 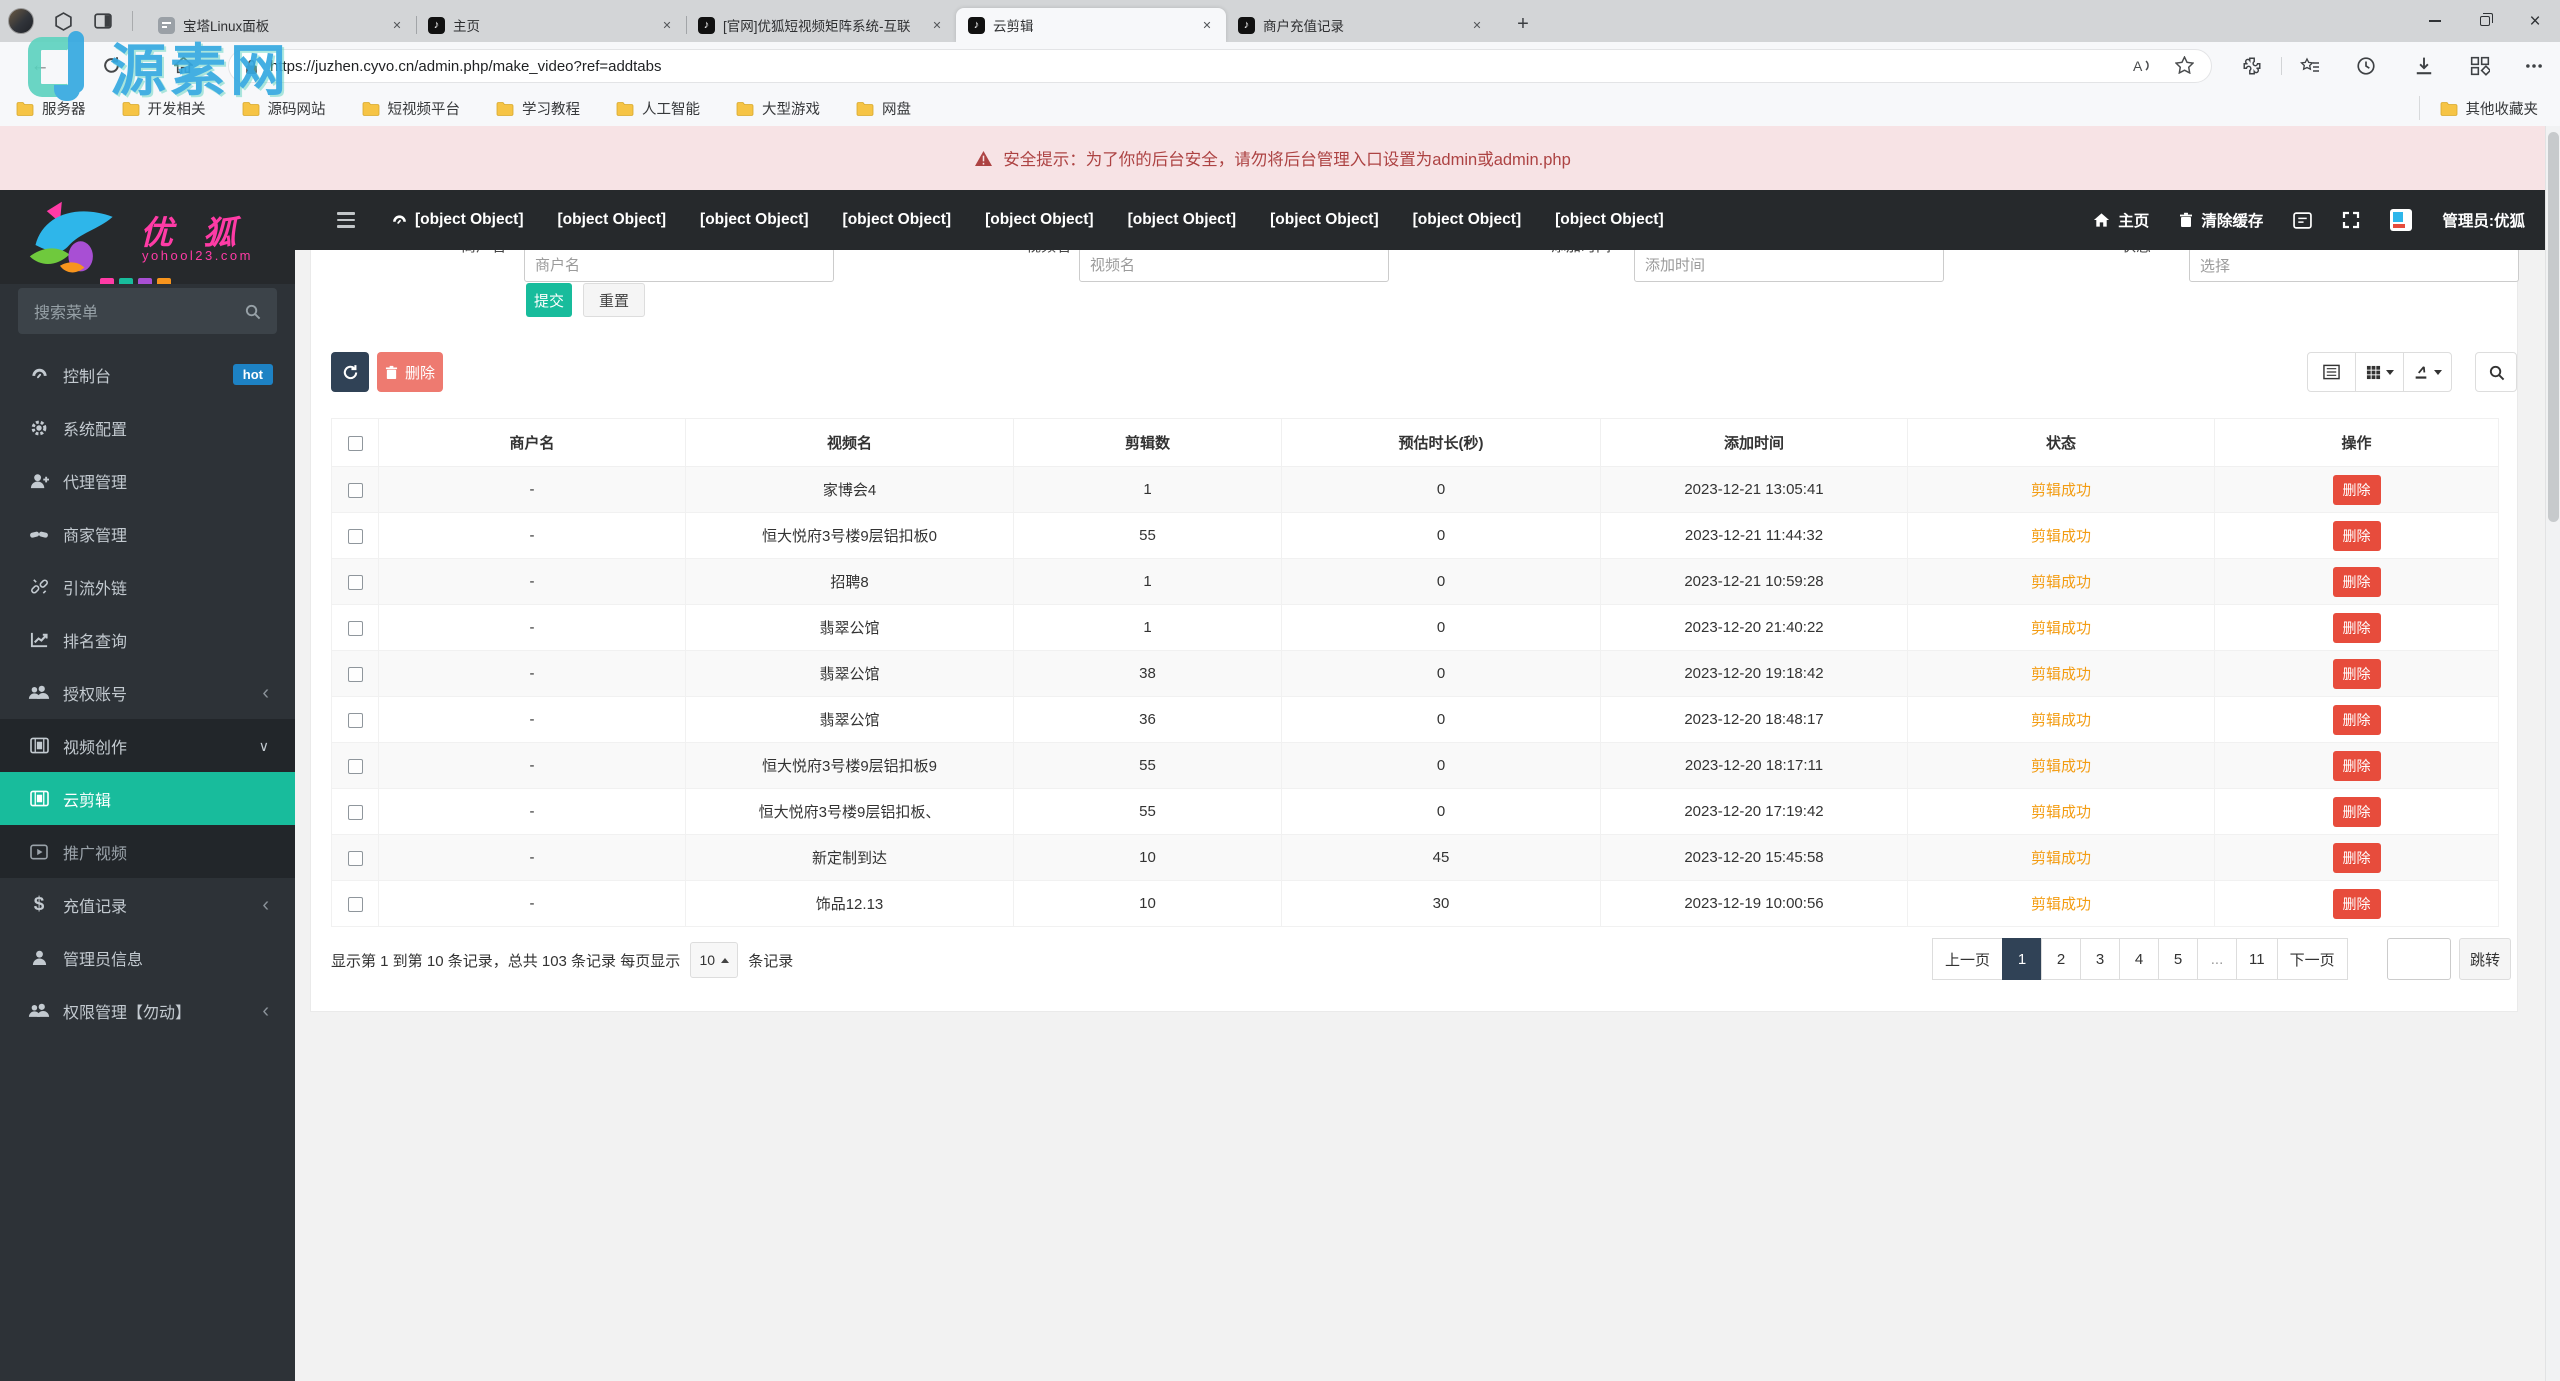 What do you see at coordinates (2485, 959) in the screenshot?
I see `jump-button: 跳转` at bounding box center [2485, 959].